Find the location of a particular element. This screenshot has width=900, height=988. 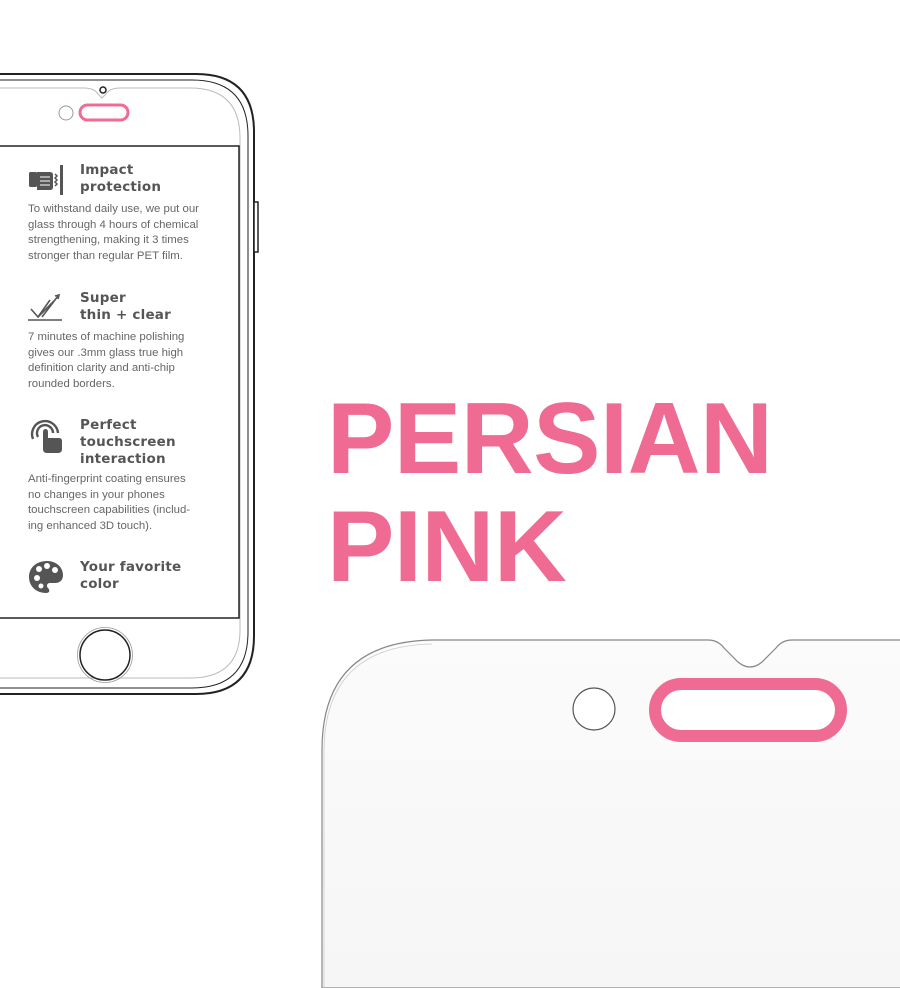

speaker-cutout-large is located at coordinates (748, 710).